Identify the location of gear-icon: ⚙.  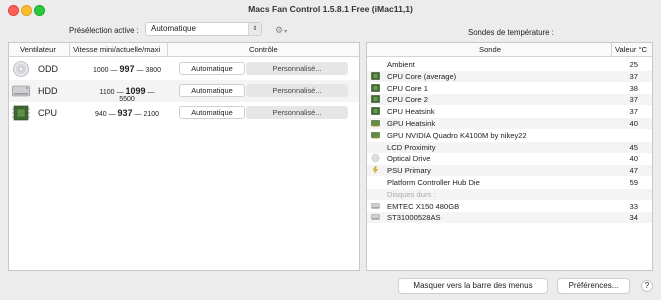
(279, 30).